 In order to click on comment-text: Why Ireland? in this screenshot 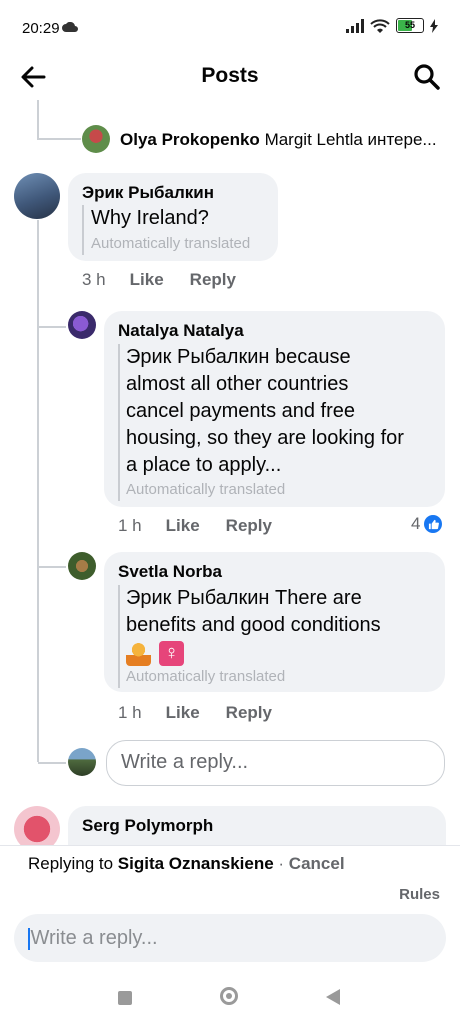, I will do `click(150, 218)`.